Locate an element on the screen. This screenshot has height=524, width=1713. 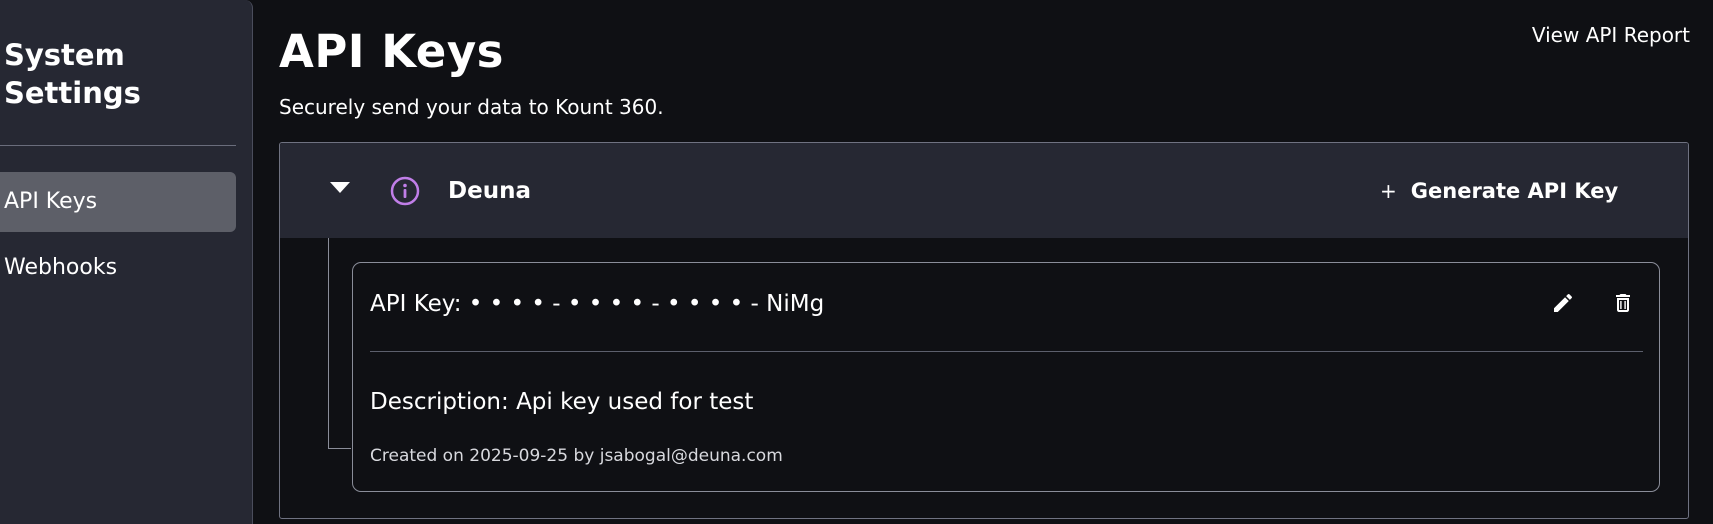
description-line: Description: Api key used for test is located at coordinates (561, 402).